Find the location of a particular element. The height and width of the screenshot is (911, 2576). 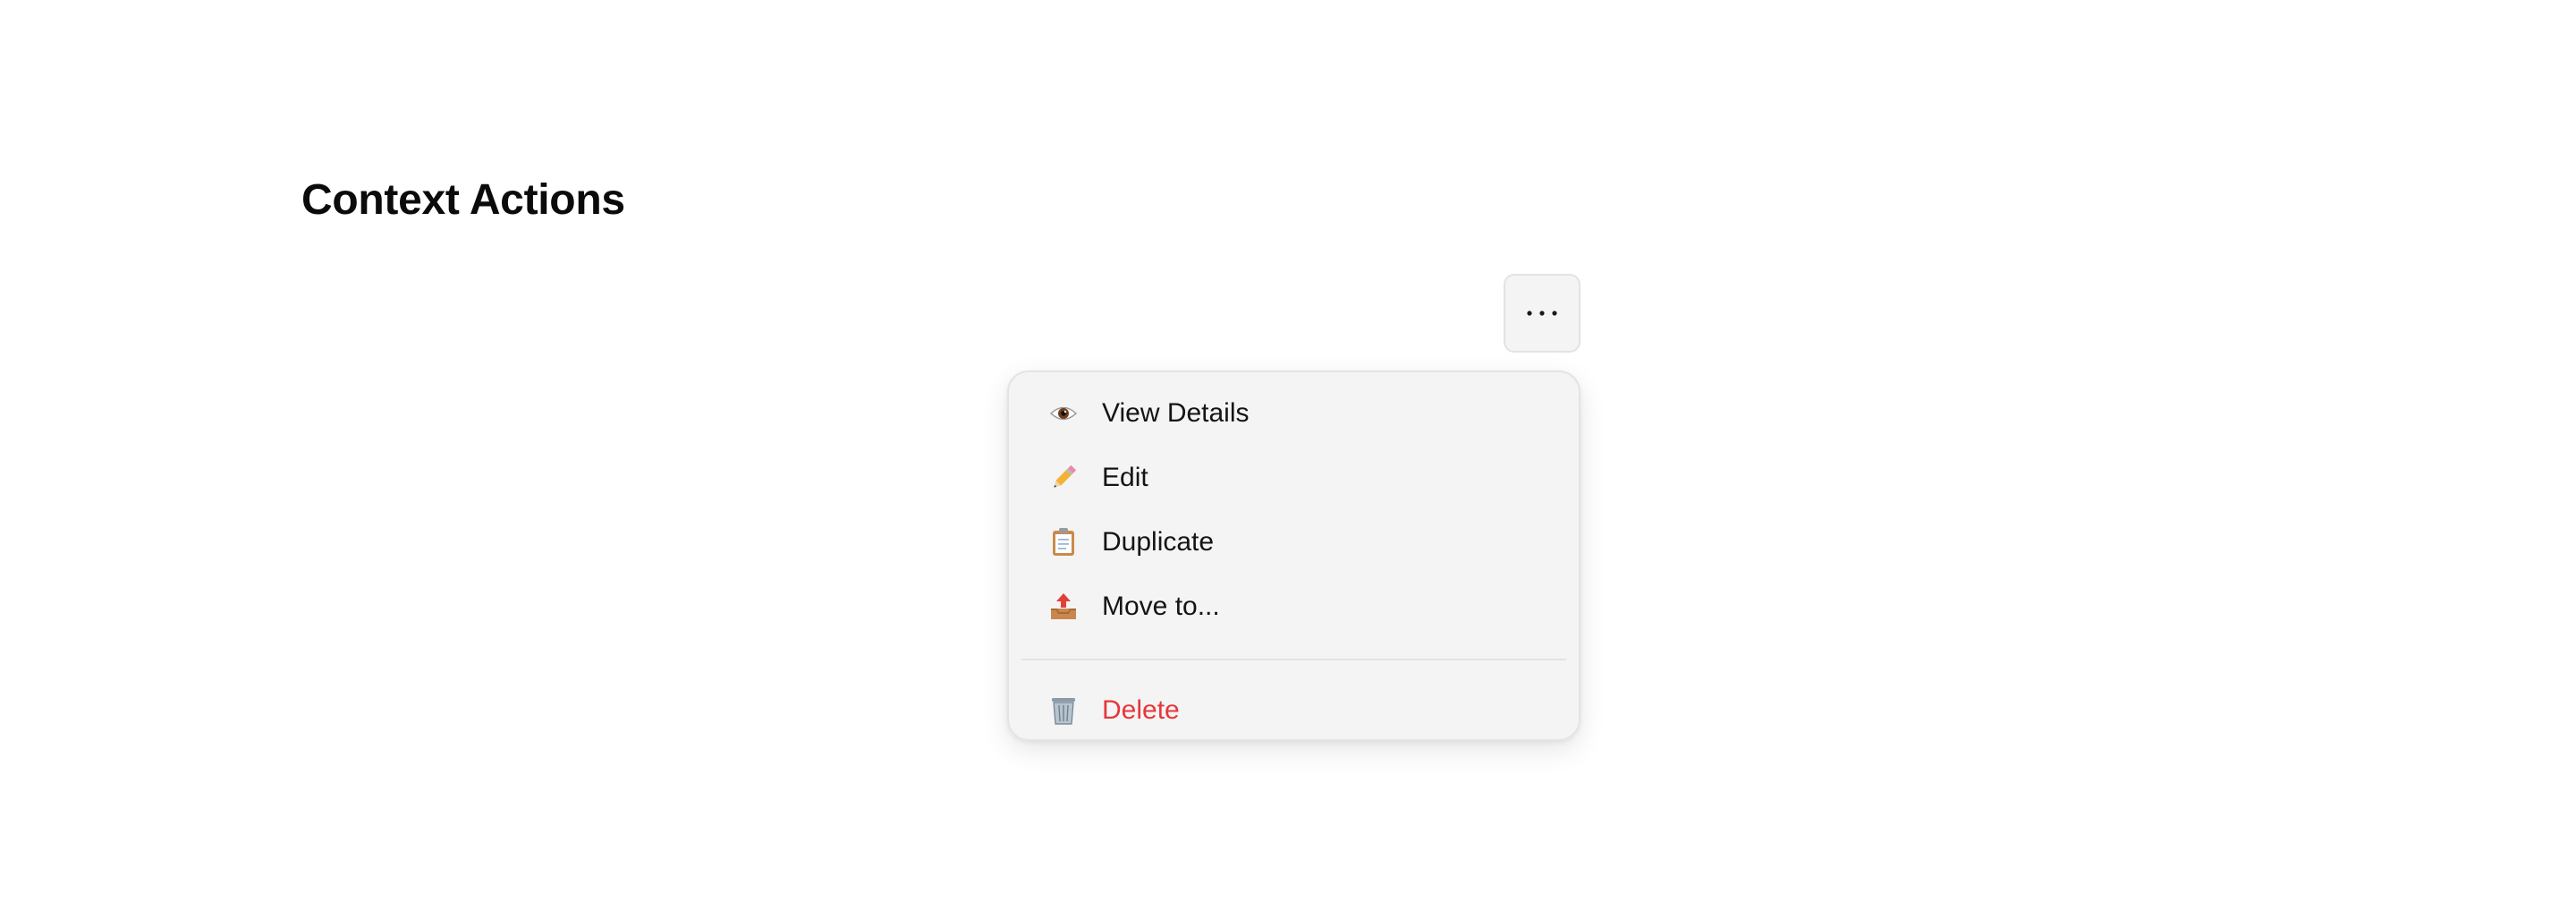

menu-item-label: Delete is located at coordinates (1141, 710).